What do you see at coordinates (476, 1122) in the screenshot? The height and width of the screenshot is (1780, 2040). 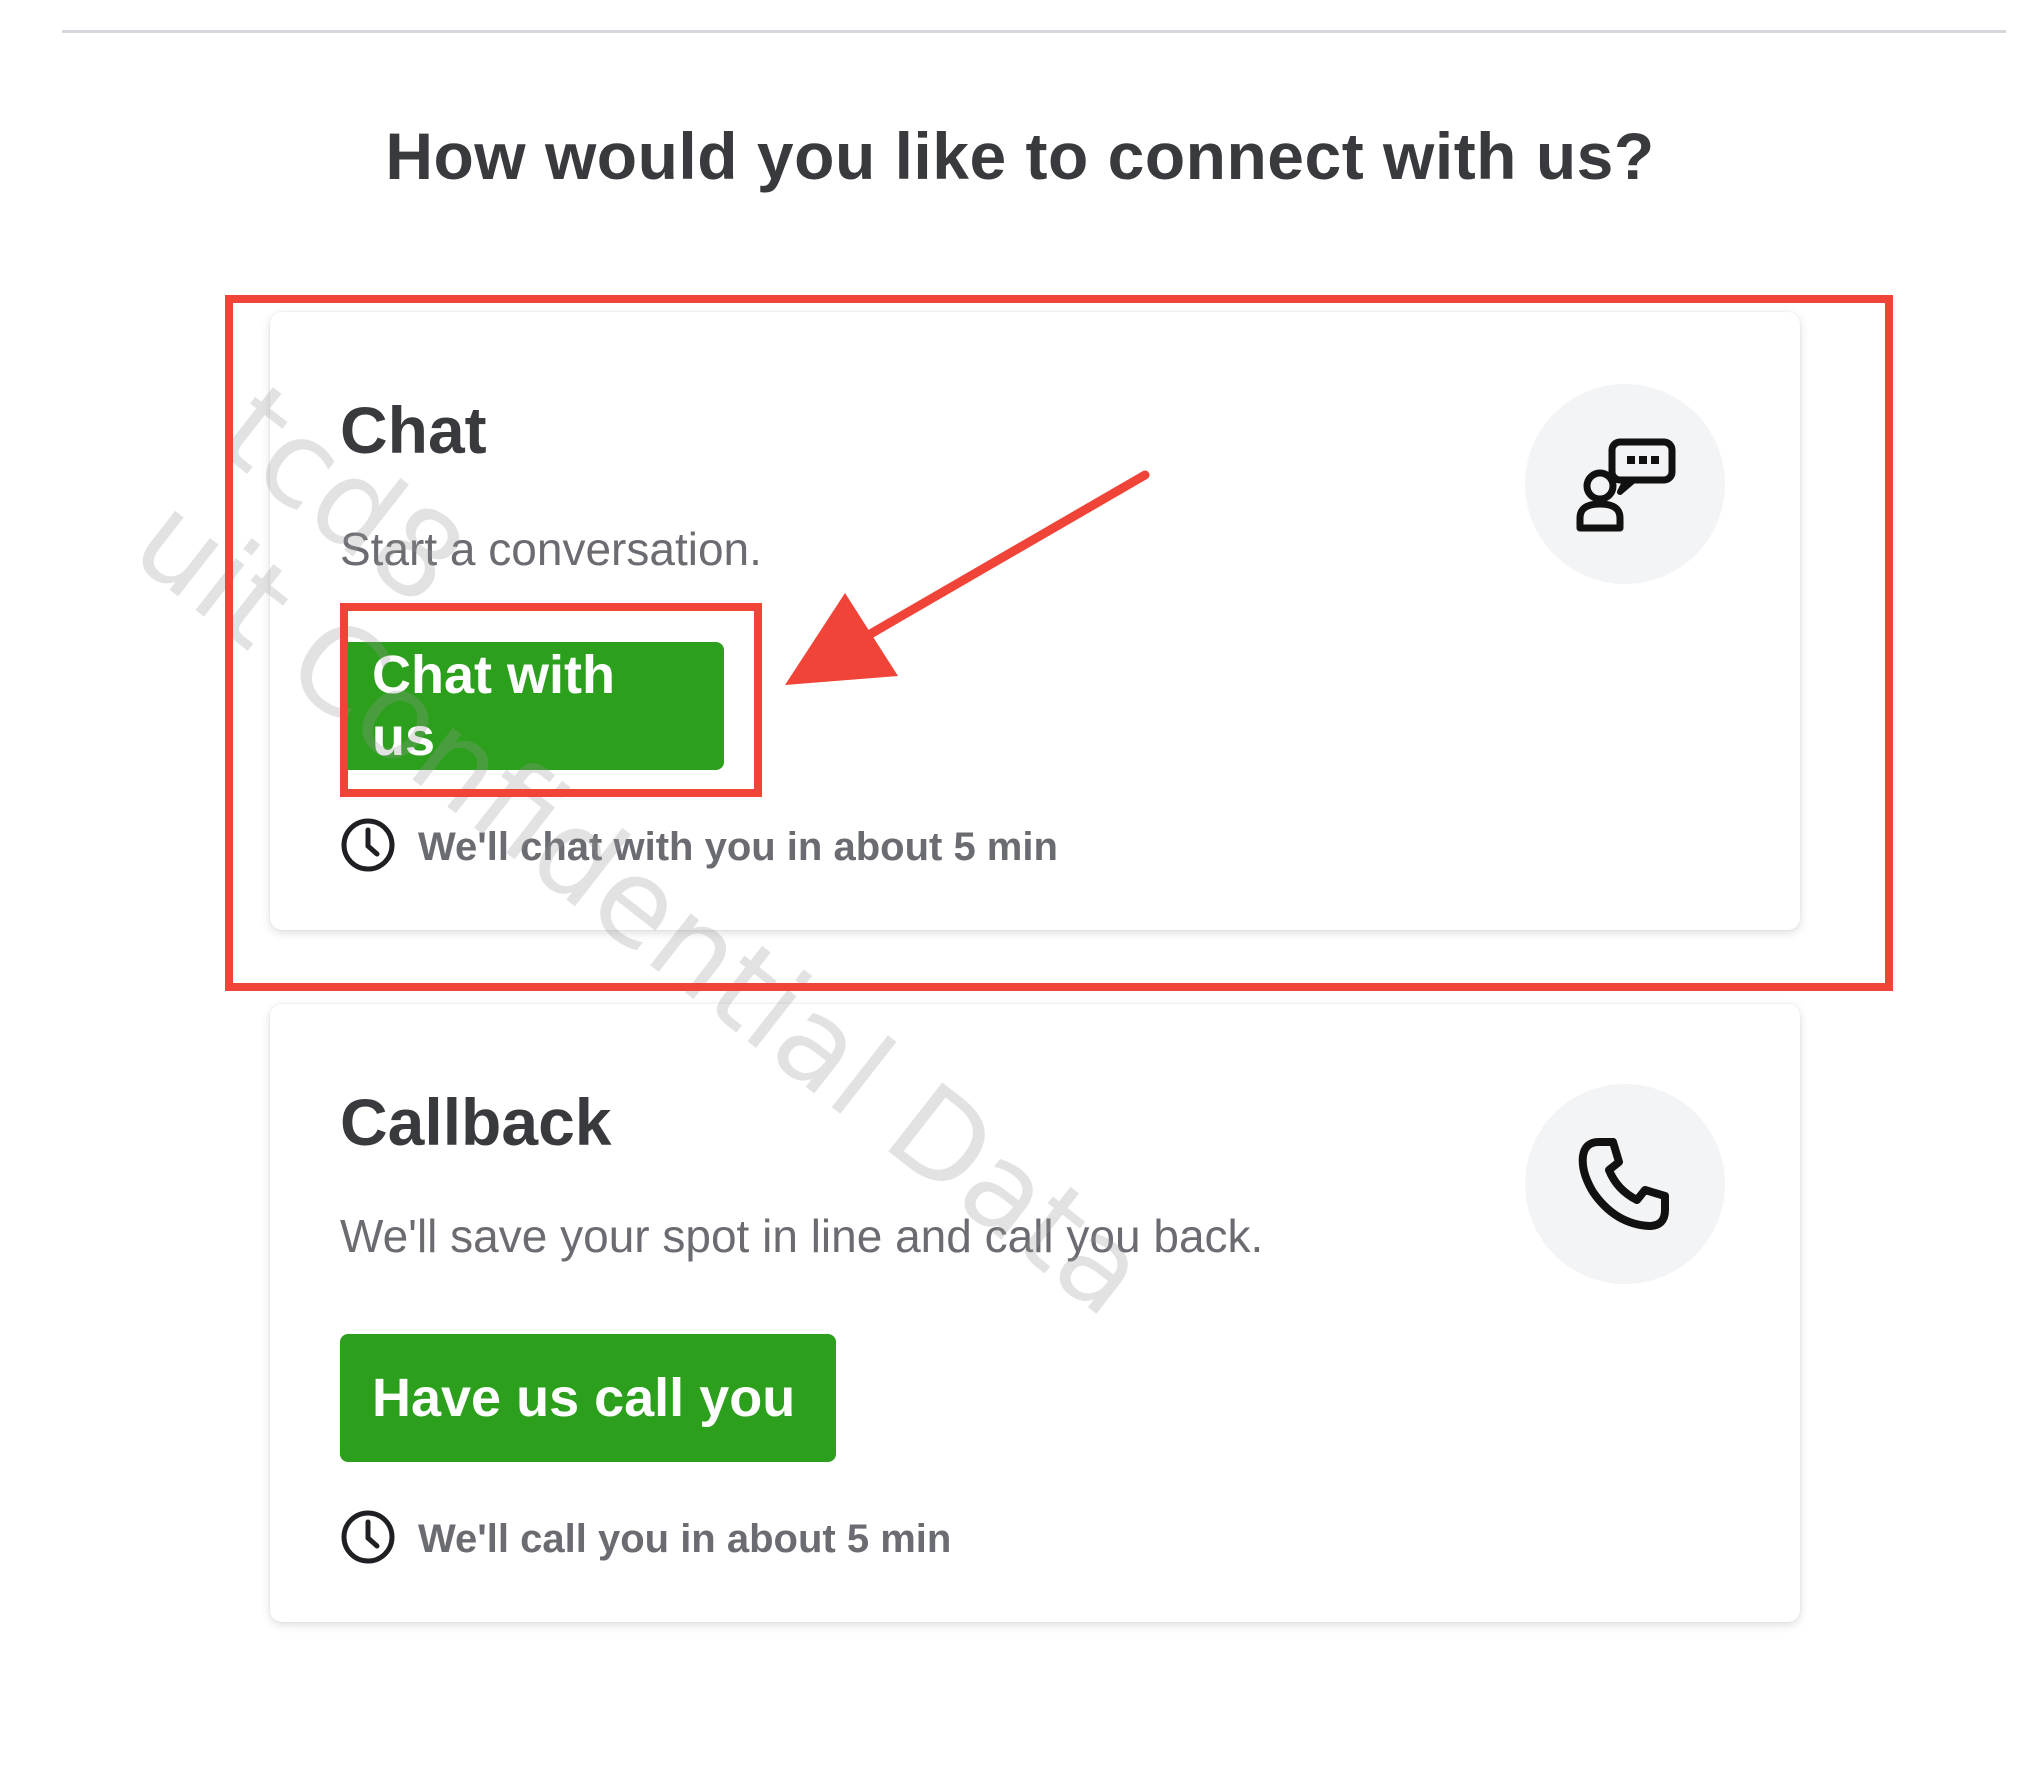 I see `callback-card-title: Callback` at bounding box center [476, 1122].